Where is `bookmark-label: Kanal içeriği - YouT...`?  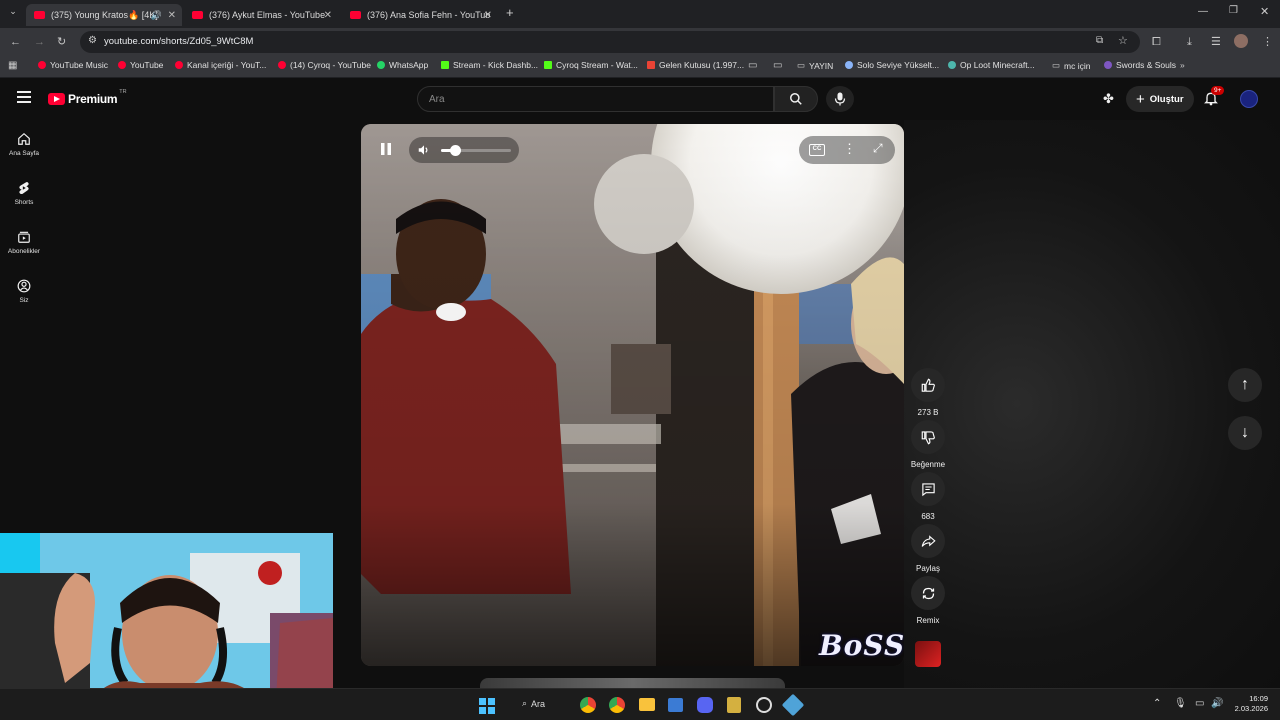 bookmark-label: Kanal içeriği - YouT... is located at coordinates (227, 65).